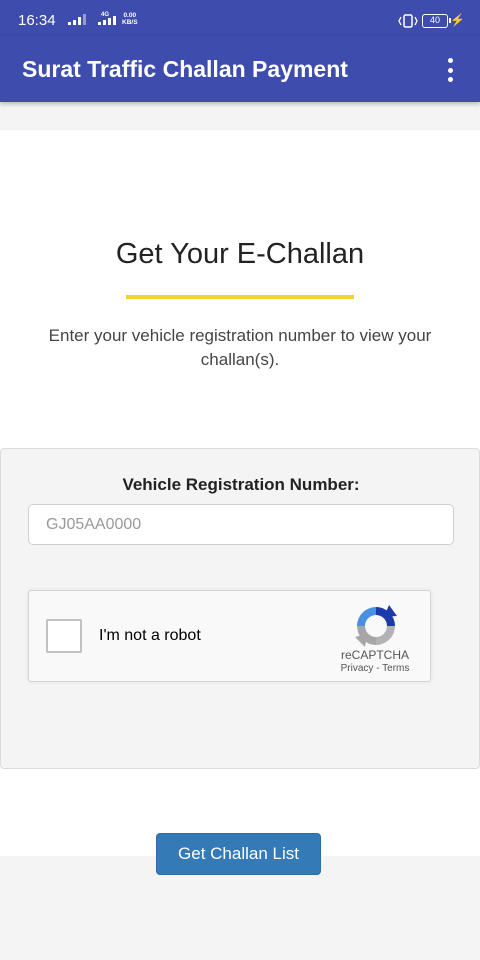  Describe the element at coordinates (240, 254) in the screenshot. I see `page-heading: Get Your E-Challan` at that location.